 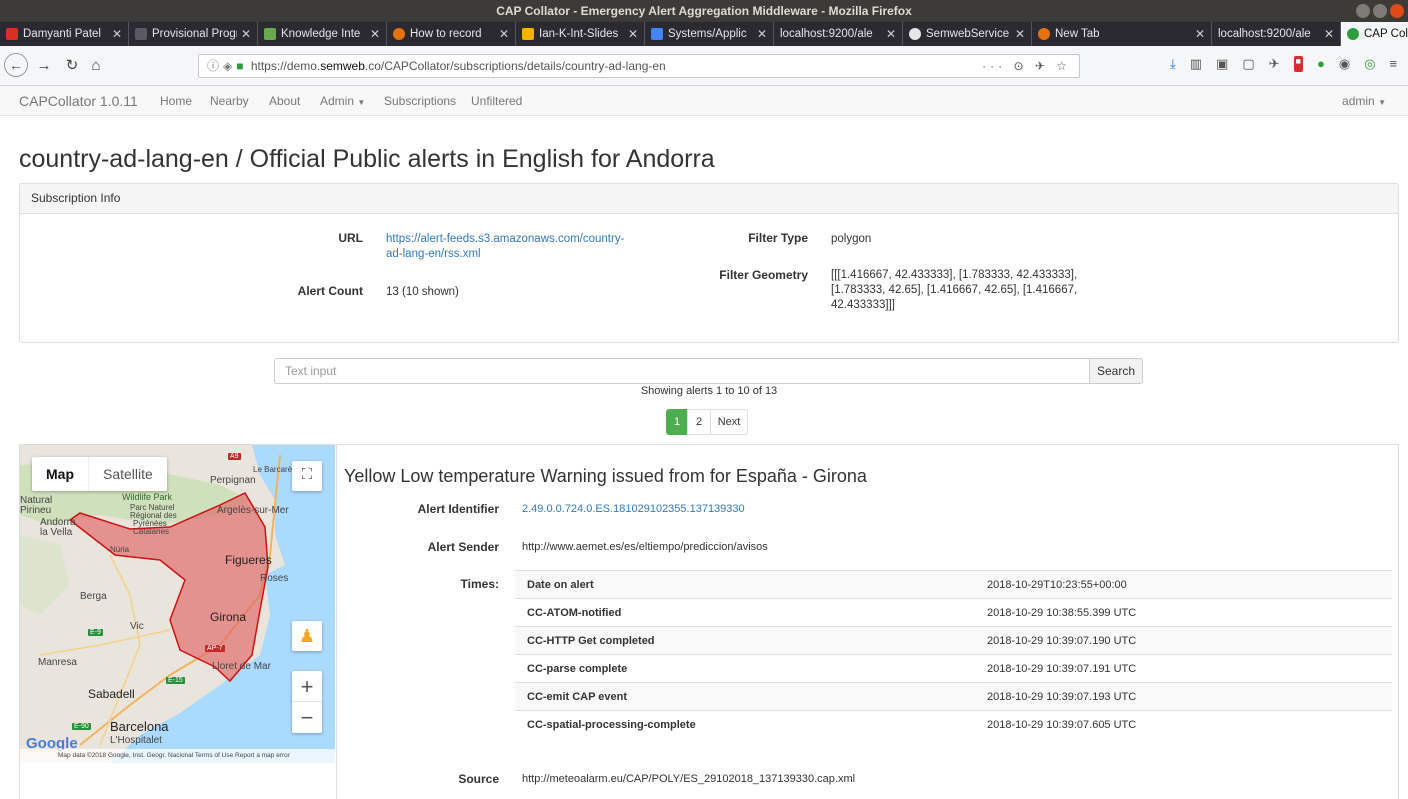 I want to click on alert-identifier-link: 2.49.0.0.724.0.ES.181029102355.137139330, so click(x=633, y=509).